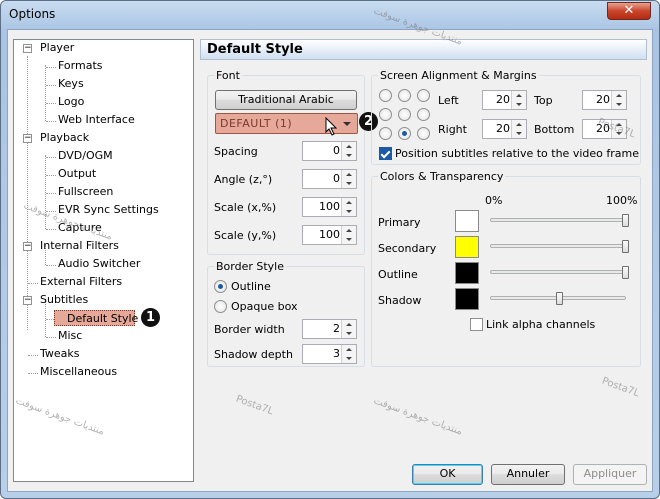  I want to click on tree-item-audio-switcher: Audio Switcher, so click(99, 264).